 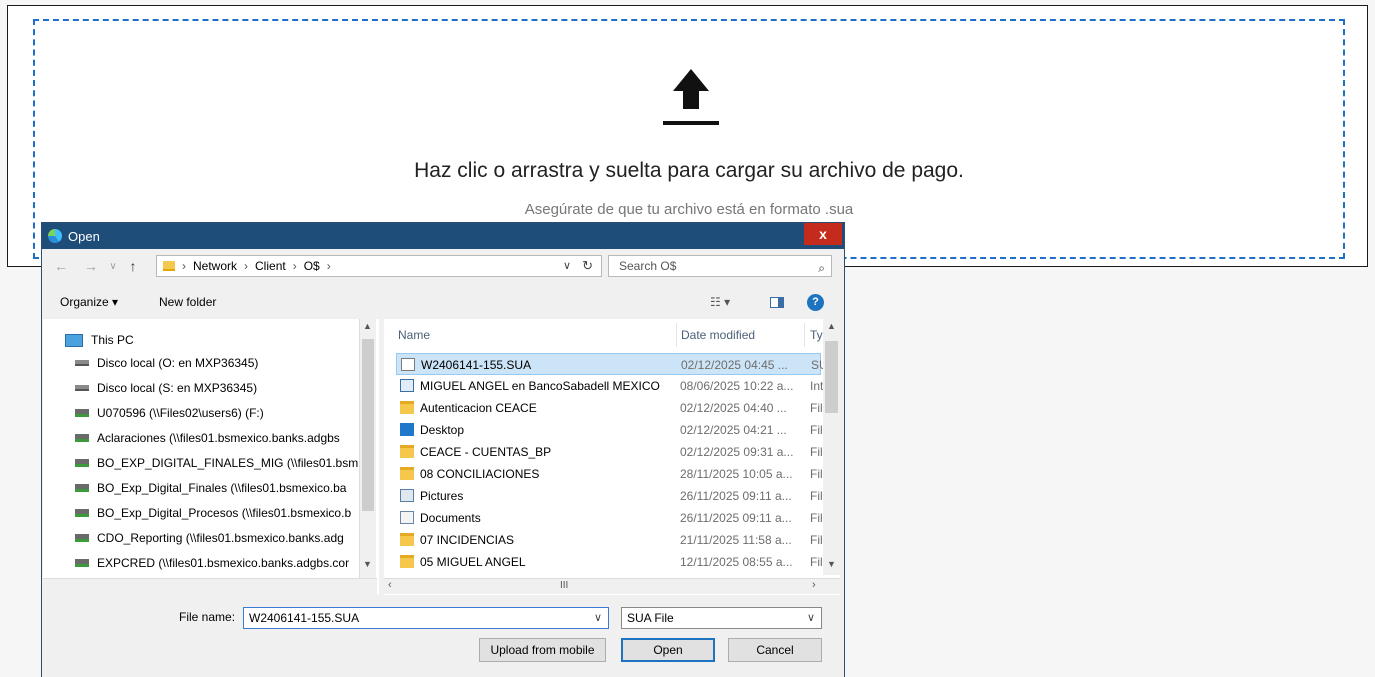 I want to click on nav-item-label: U070596 (\\Files02\users6) (F:), so click(x=180, y=413).